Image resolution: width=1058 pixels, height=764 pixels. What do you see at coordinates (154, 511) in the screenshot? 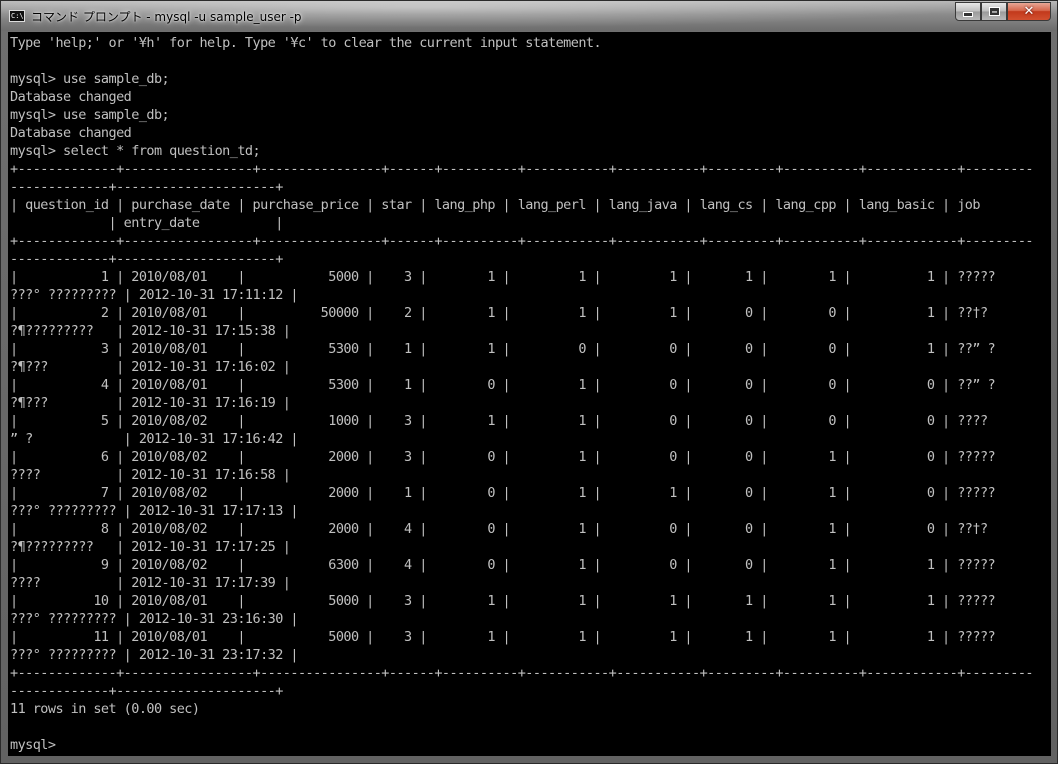
I see `console-line: ???° ????????? | 2012-10-31 17:17:13 |` at bounding box center [154, 511].